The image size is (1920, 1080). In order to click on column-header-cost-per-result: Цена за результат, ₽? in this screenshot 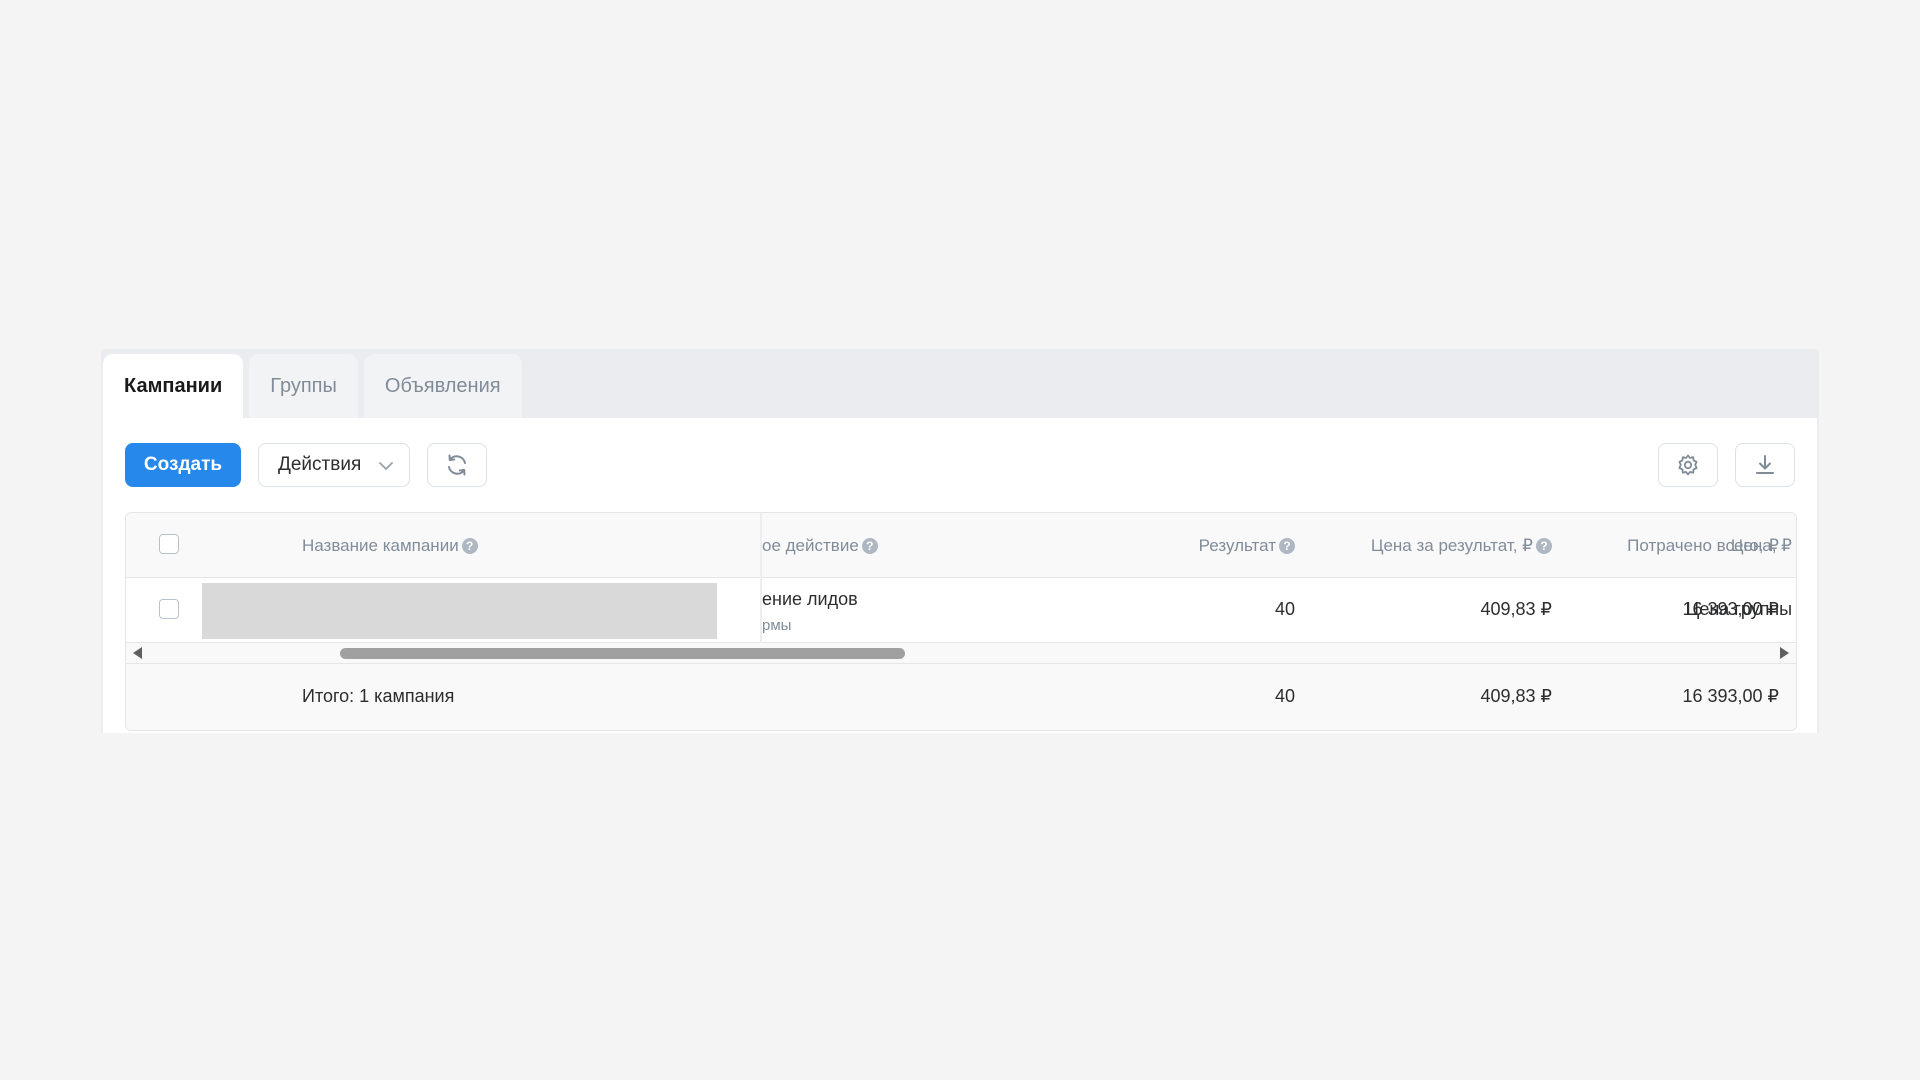, I will do `click(1425, 546)`.